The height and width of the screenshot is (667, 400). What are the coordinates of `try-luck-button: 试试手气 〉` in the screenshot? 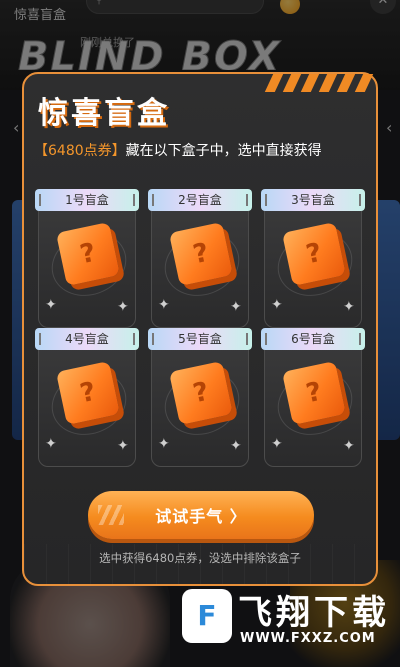 It's located at (201, 515).